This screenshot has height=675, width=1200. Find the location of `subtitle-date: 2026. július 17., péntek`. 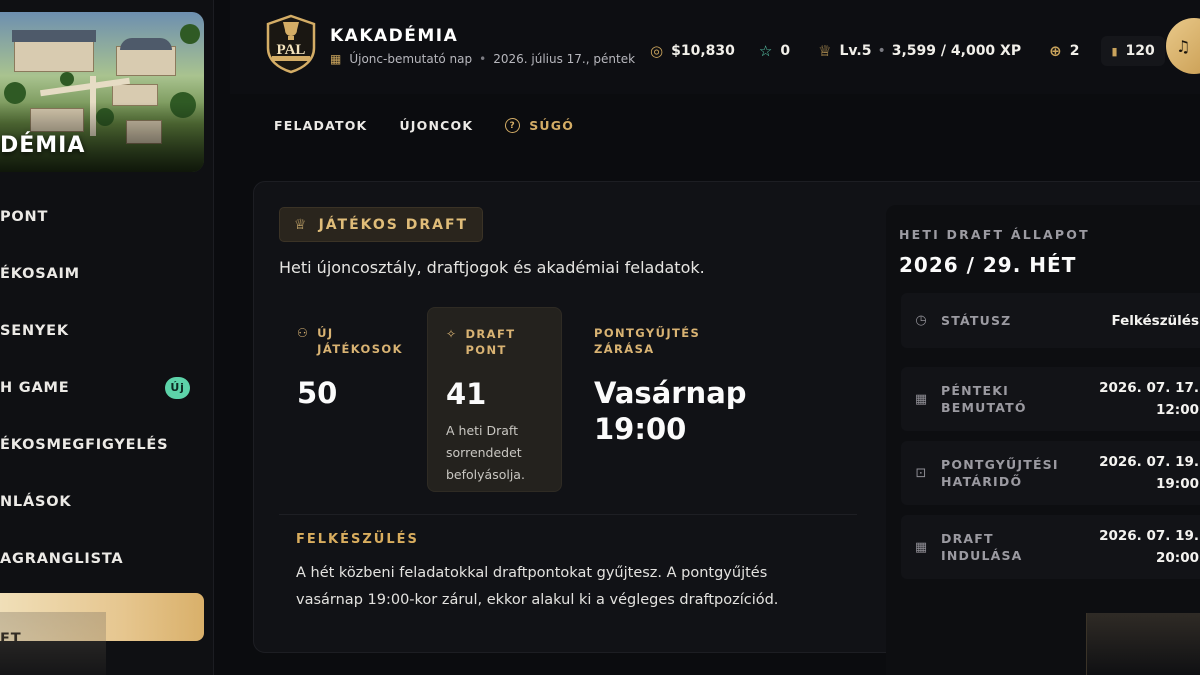

subtitle-date: 2026. július 17., péntek is located at coordinates (564, 59).